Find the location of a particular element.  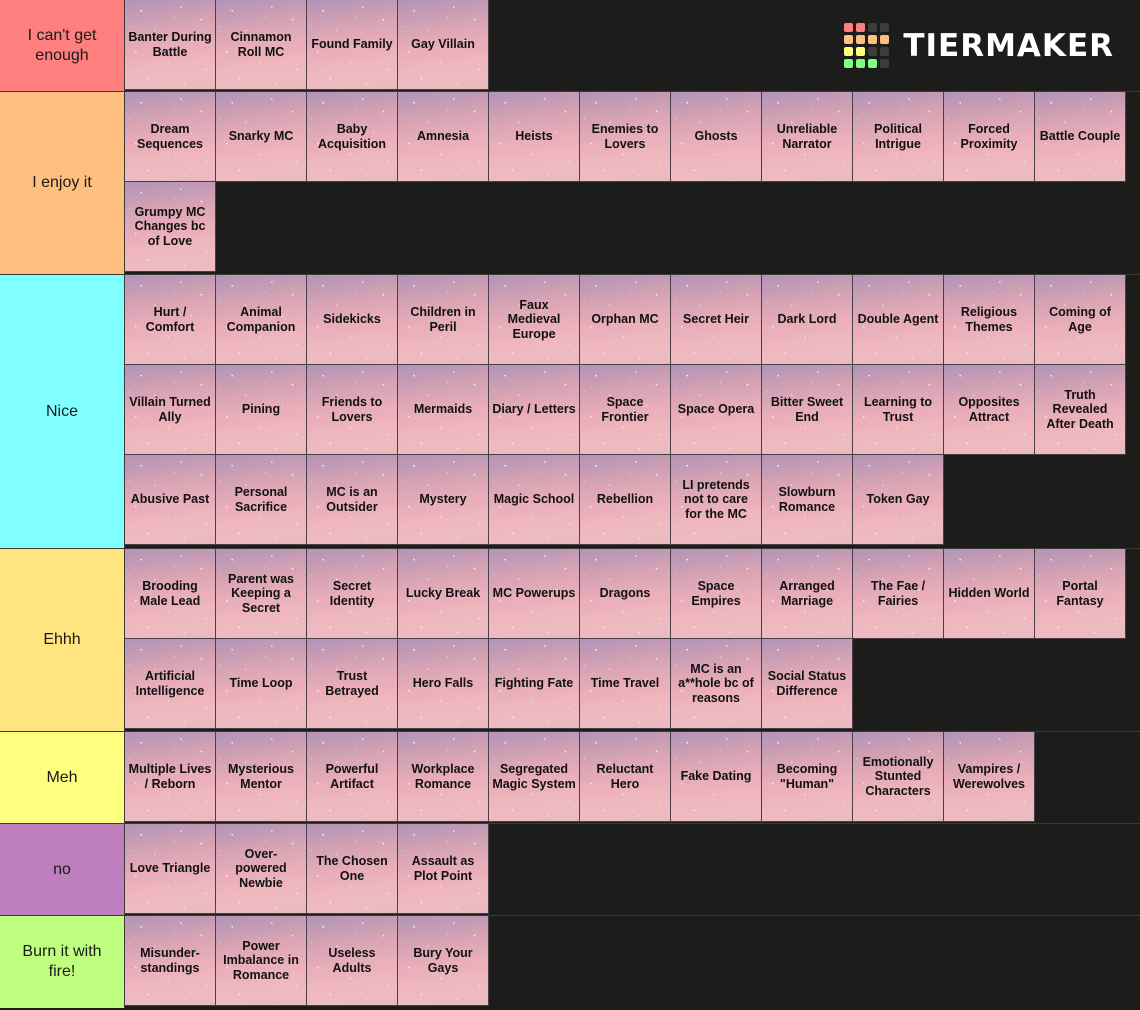

tier-item-tile: Parent was Keeping a Secret is located at coordinates (261, 594).